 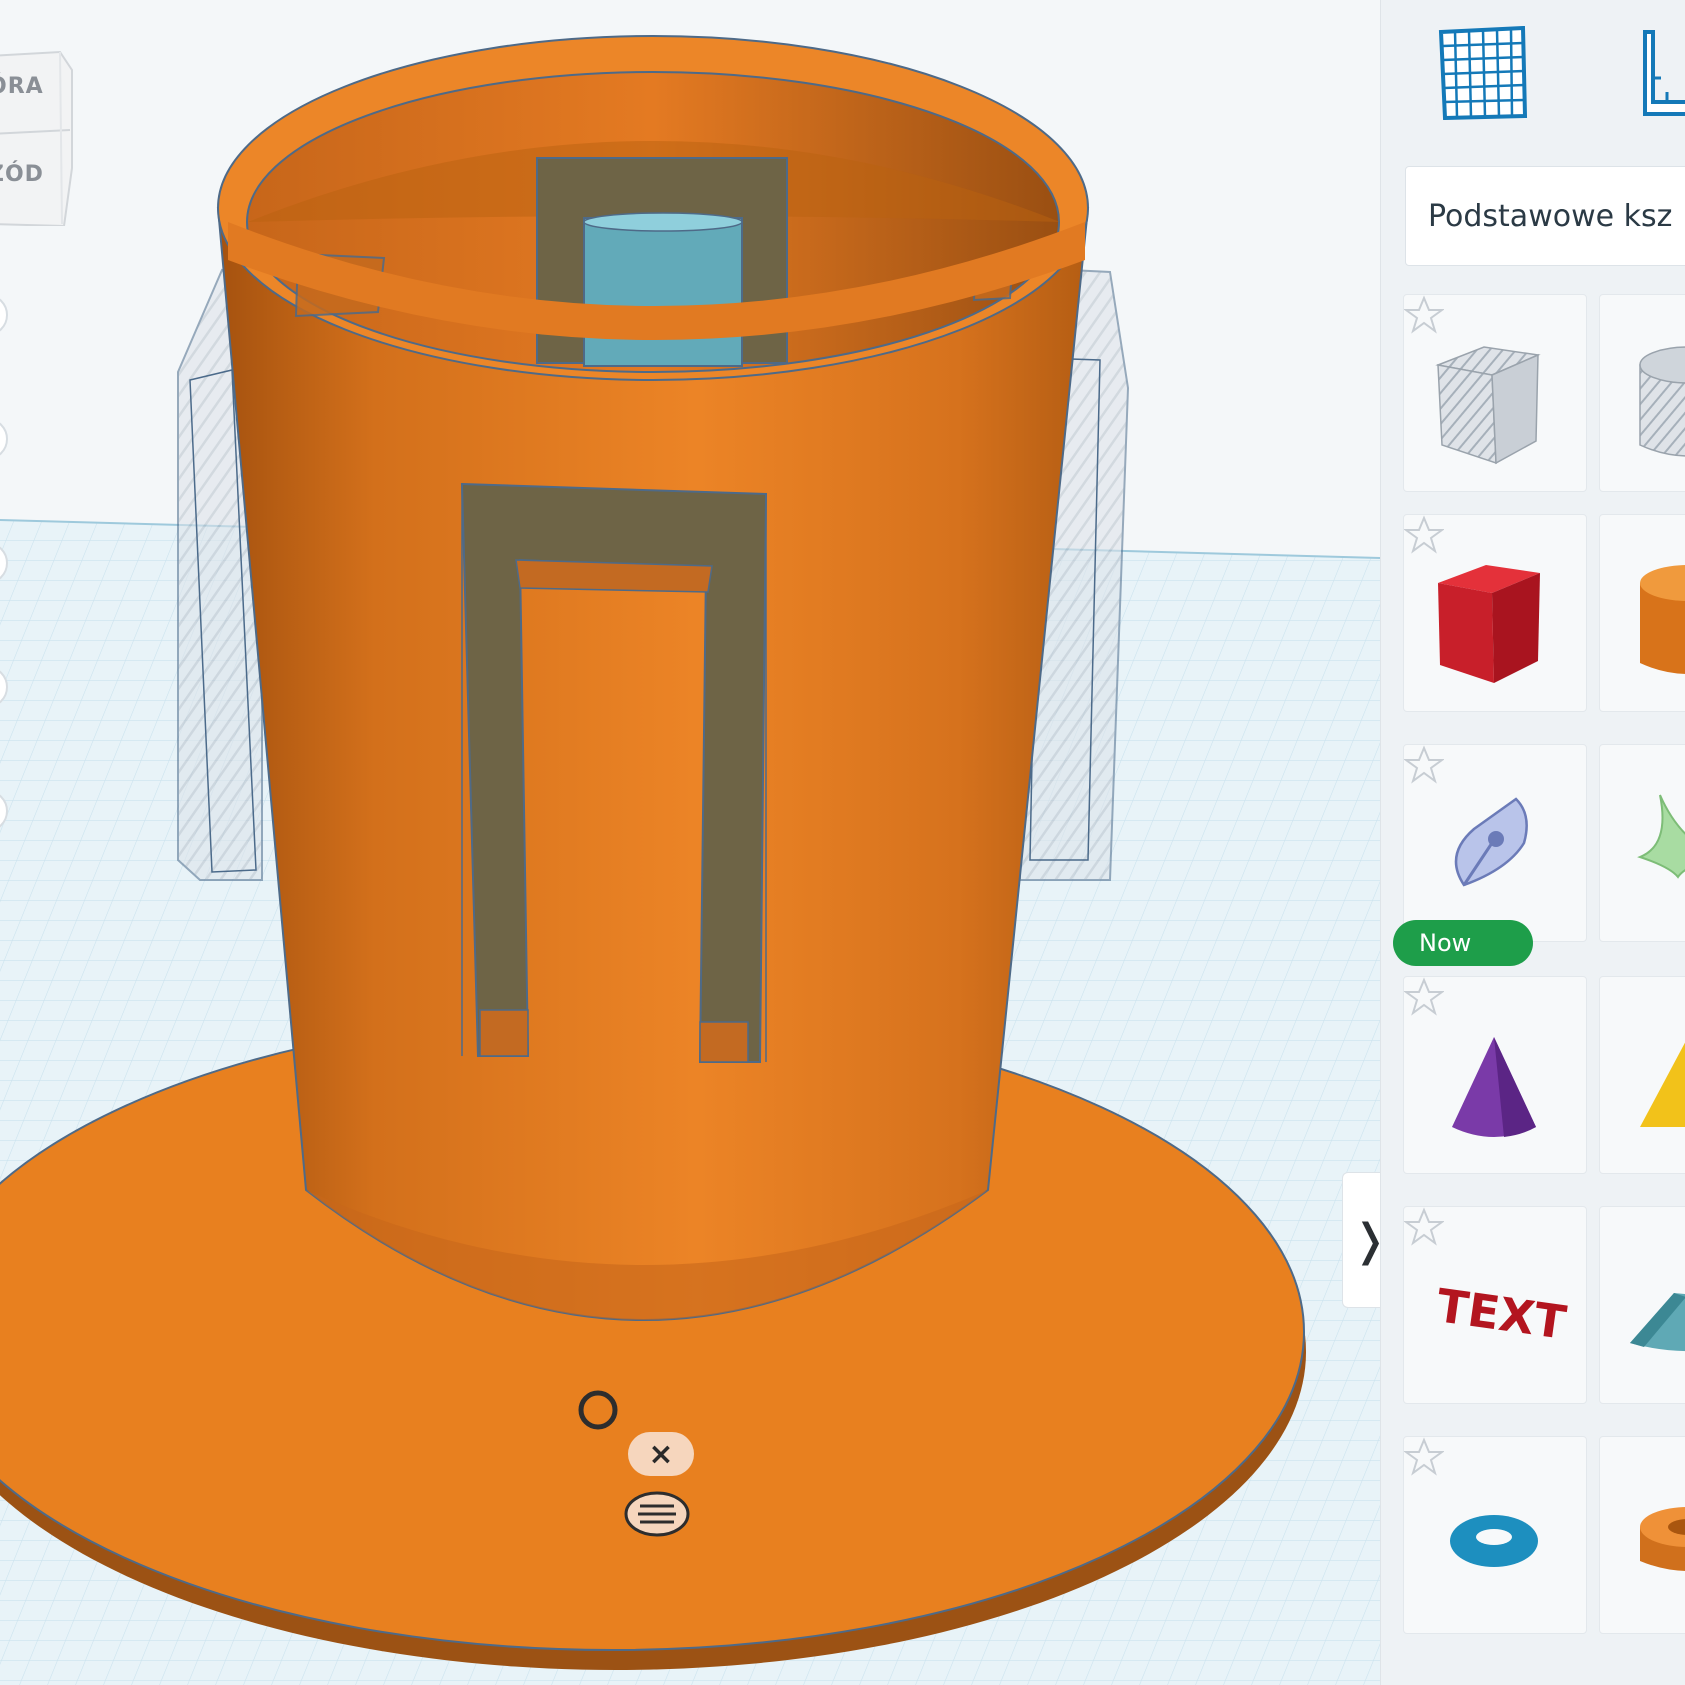 I want to click on shape-tile-cylinder-hole, so click(x=1642, y=393).